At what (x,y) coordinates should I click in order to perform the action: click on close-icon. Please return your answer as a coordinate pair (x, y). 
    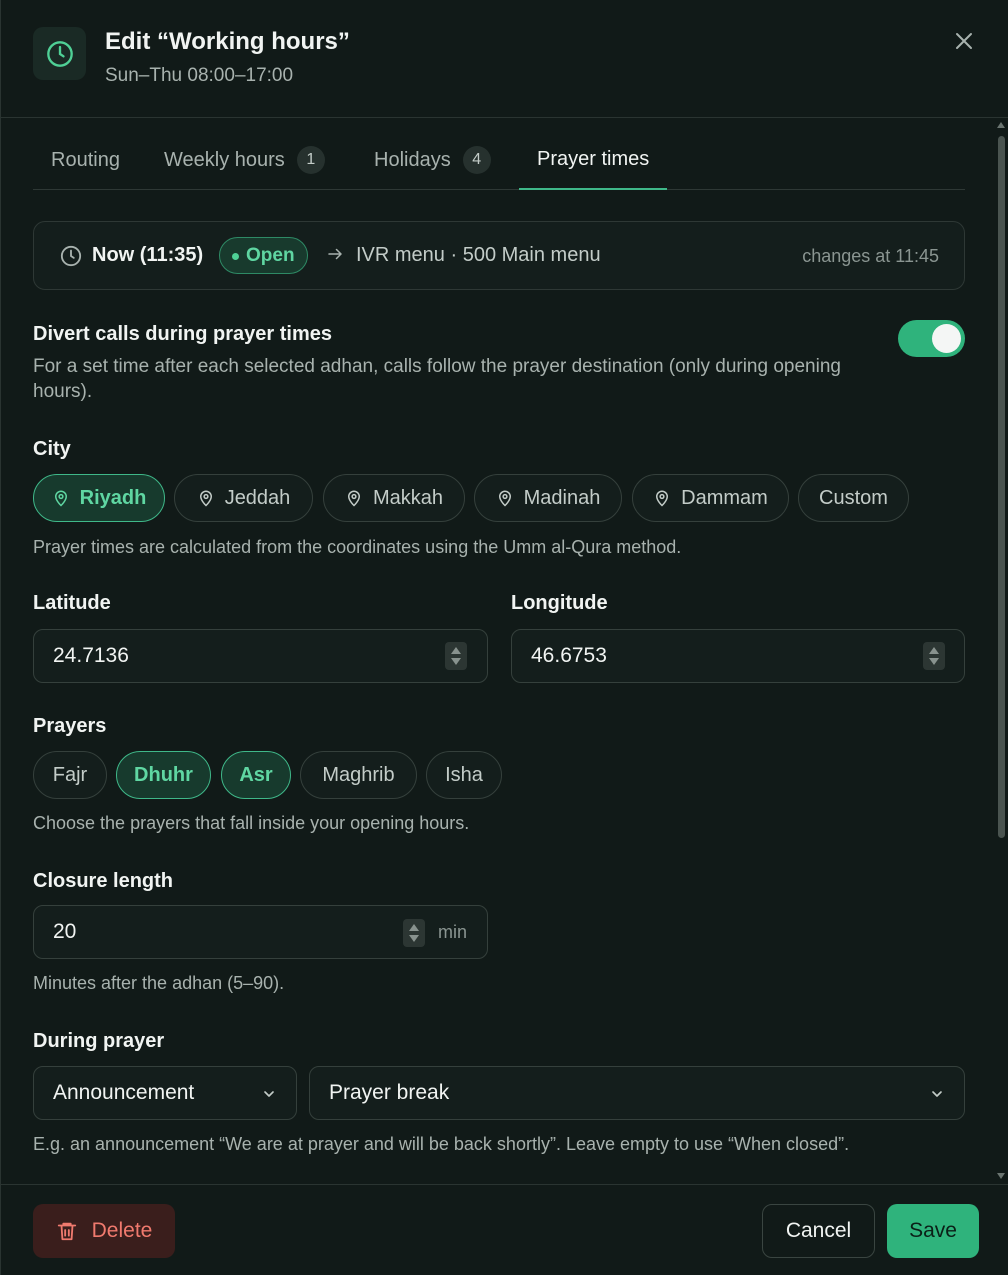
    Looking at the image, I should click on (964, 41).